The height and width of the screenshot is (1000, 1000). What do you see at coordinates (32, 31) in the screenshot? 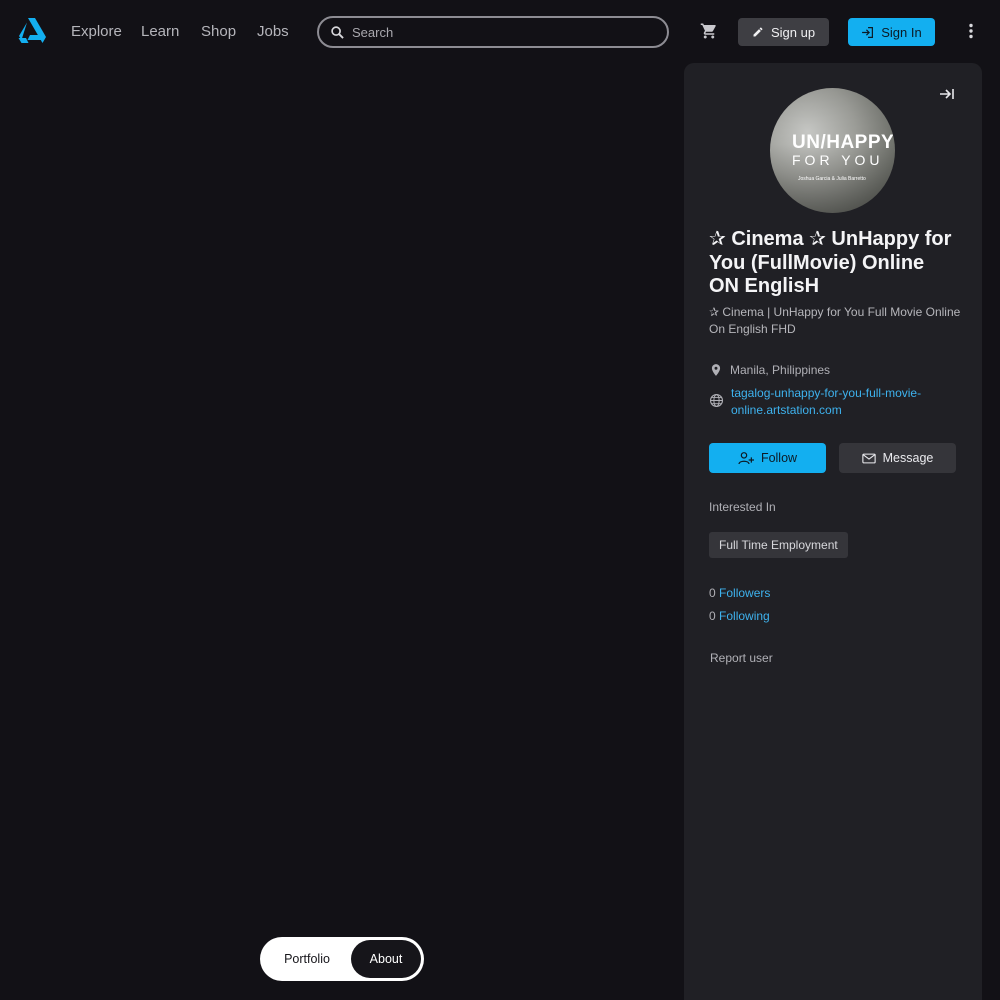
I see `artstation-logo-icon` at bounding box center [32, 31].